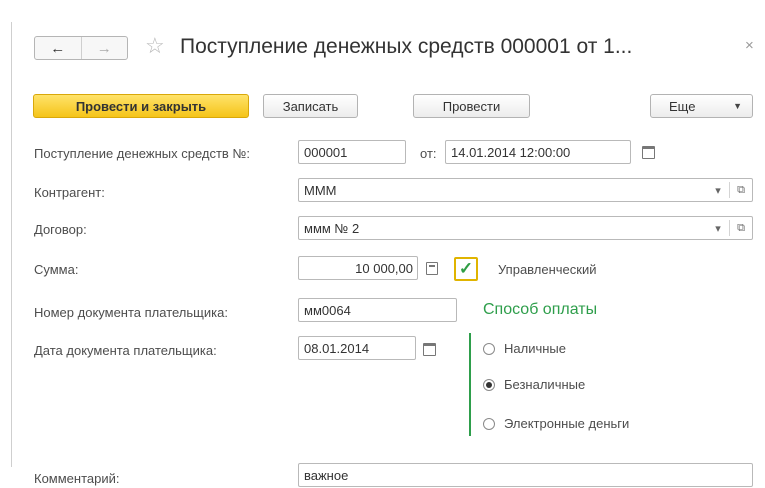 This screenshot has width=765, height=488. What do you see at coordinates (428, 153) in the screenshot?
I see `date-prefix-label: от:` at bounding box center [428, 153].